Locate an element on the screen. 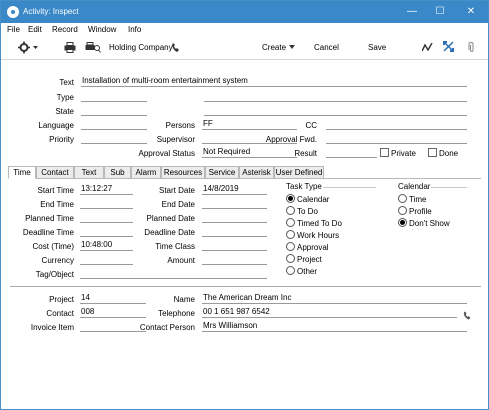 This screenshot has height=410, width=489. menu-file: File is located at coordinates (13, 29).